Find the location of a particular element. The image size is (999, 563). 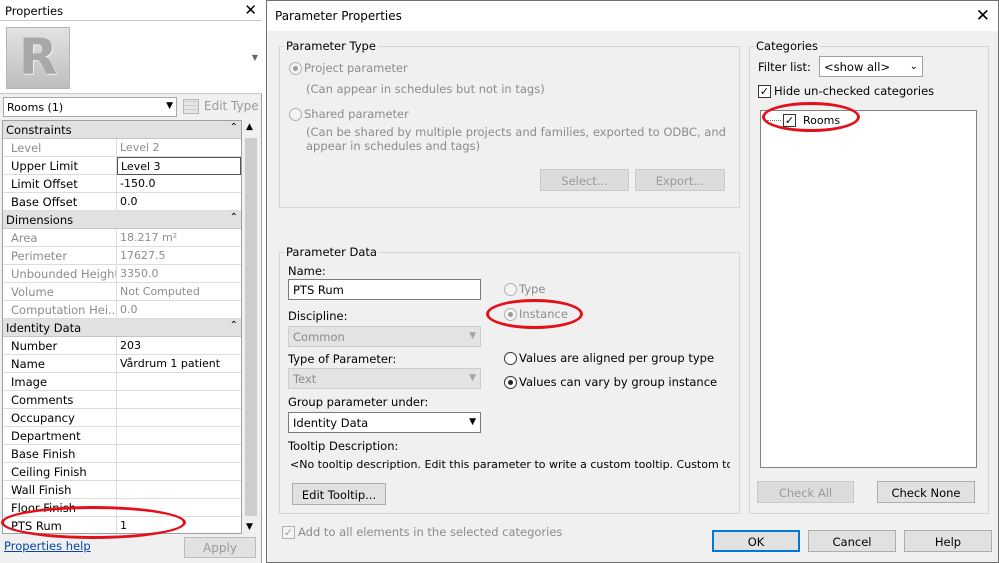

property-value: 1 is located at coordinates (179, 525).